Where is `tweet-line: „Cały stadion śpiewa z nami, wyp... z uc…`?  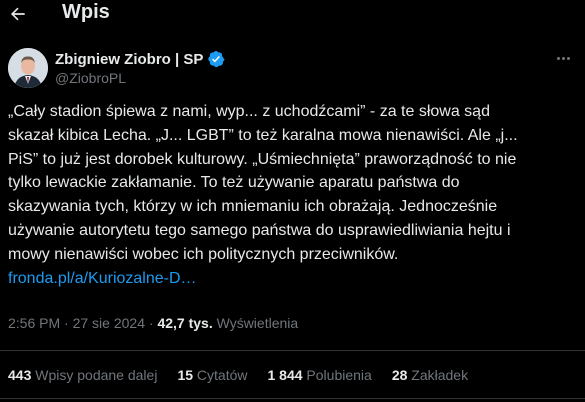
tweet-line: „Cały stadion śpiewa z nami, wyp... z uc… is located at coordinates (249, 111).